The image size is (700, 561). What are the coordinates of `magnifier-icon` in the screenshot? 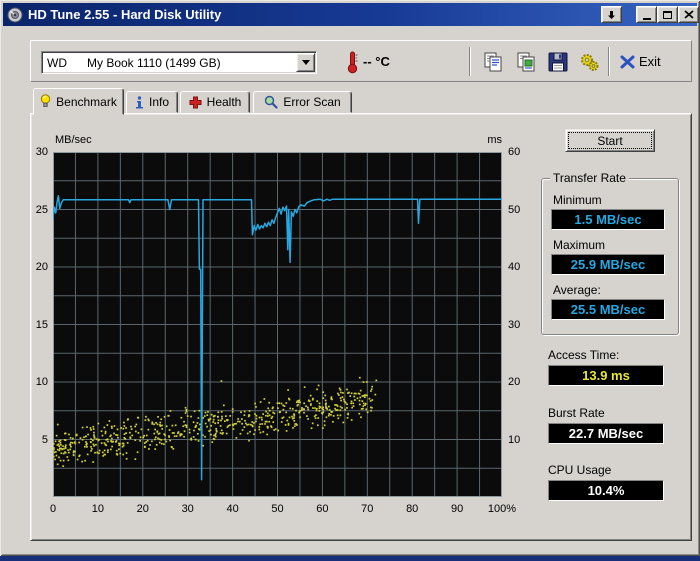 It's located at (271, 102).